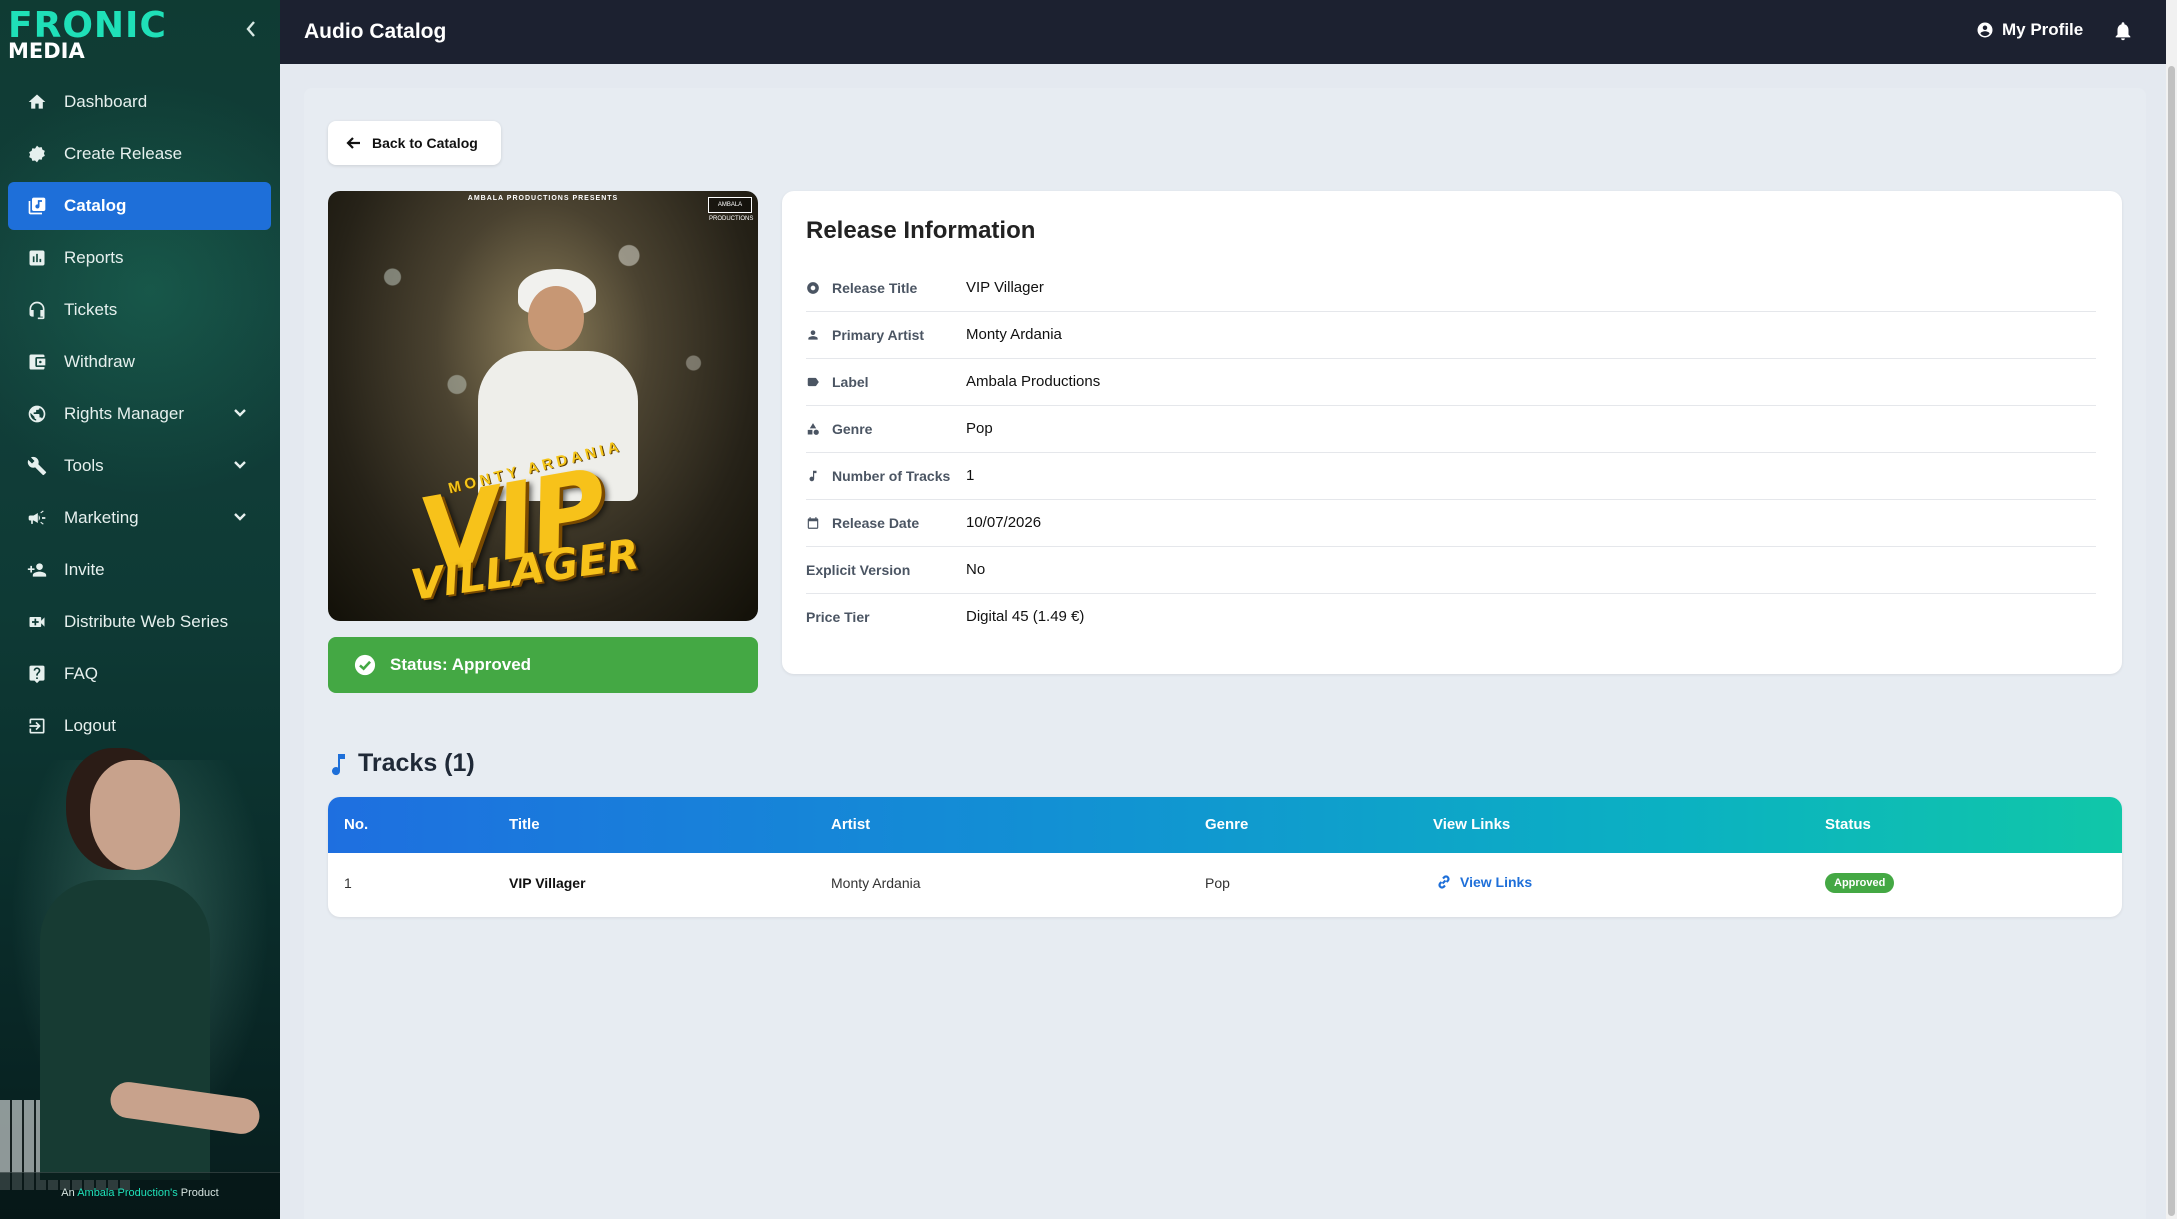 Image resolution: width=2177 pixels, height=1219 pixels. Describe the element at coordinates (1005, 287) in the screenshot. I see `info-value: VIP Villager` at that location.